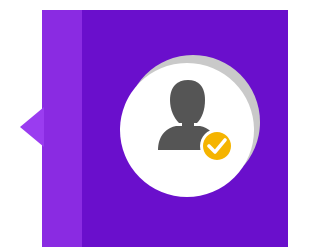  I want to click on panel-strip, so click(62, 128).